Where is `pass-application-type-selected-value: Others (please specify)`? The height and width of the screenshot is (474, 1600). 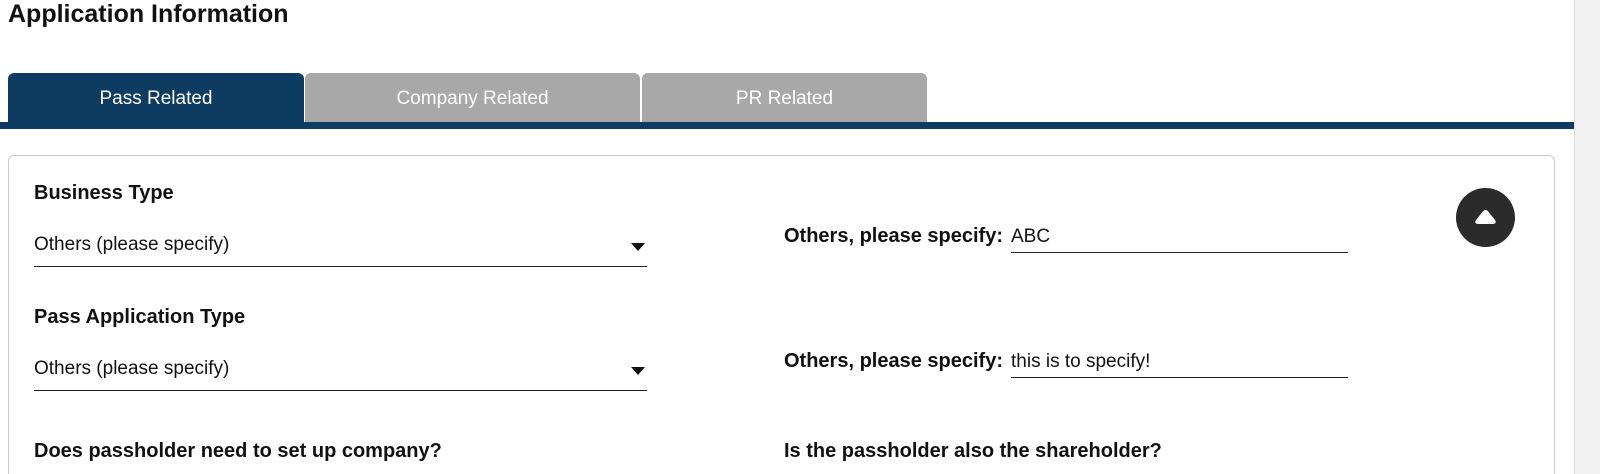 pass-application-type-selected-value: Others (please specify) is located at coordinates (132, 368).